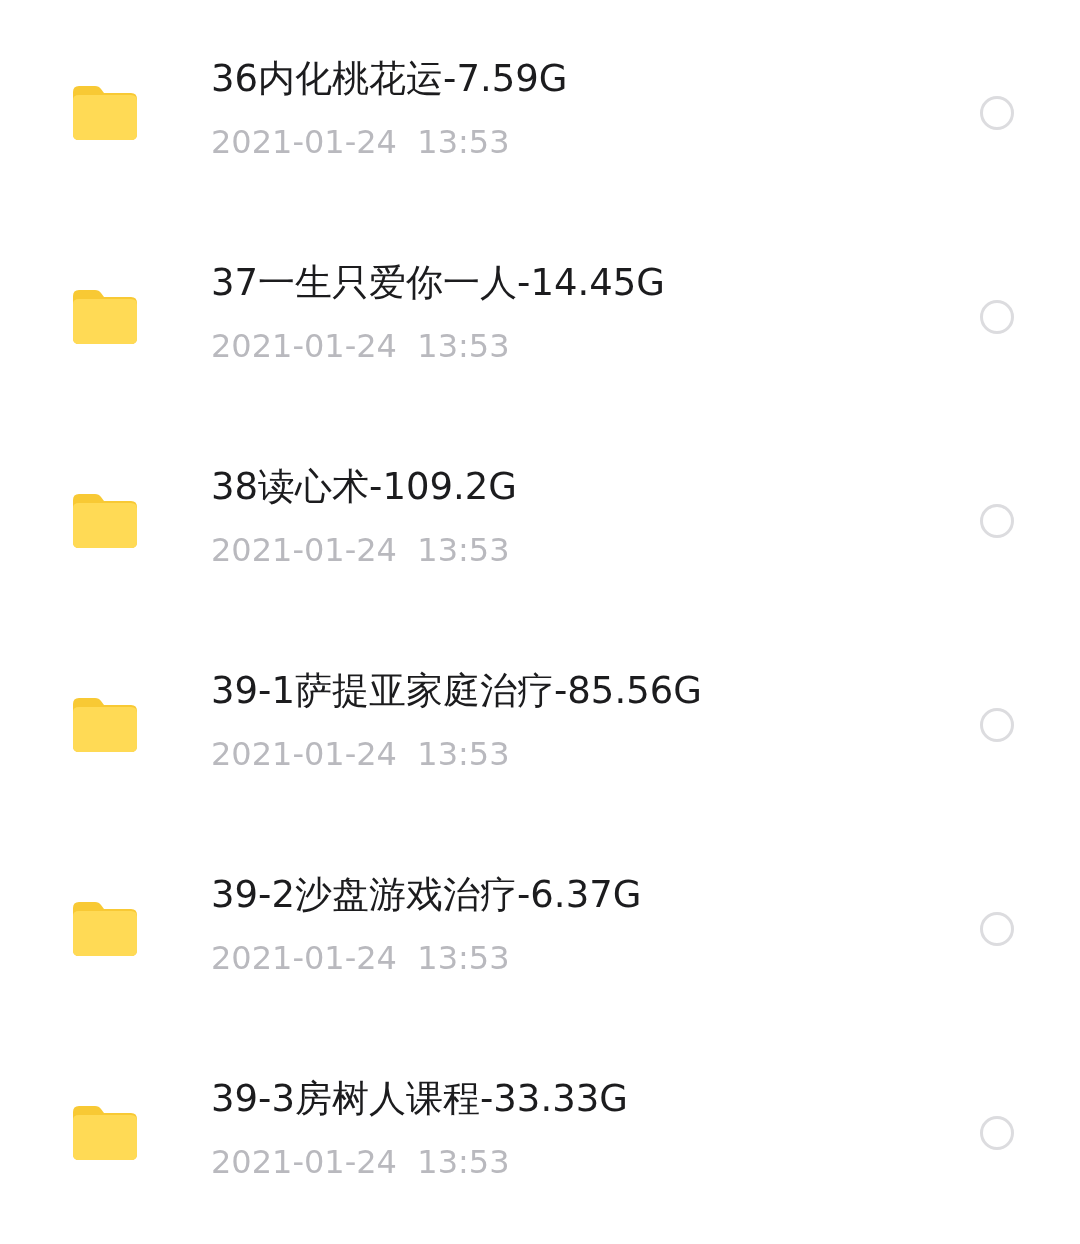 The width and height of the screenshot is (1080, 1244). What do you see at coordinates (457, 691) in the screenshot?
I see `folder-name: 39-1萨提亚家庭治疗-85.56G` at bounding box center [457, 691].